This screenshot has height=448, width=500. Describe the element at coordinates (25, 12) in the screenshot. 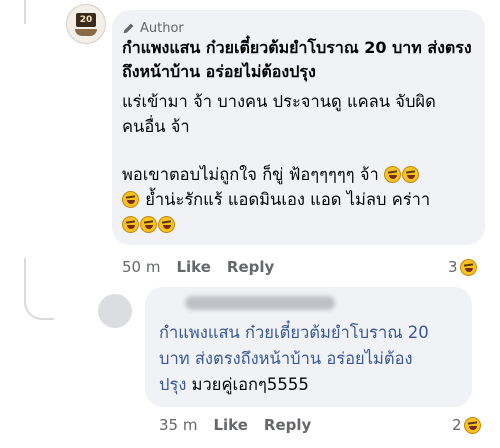

I see `thread-connector-top` at that location.